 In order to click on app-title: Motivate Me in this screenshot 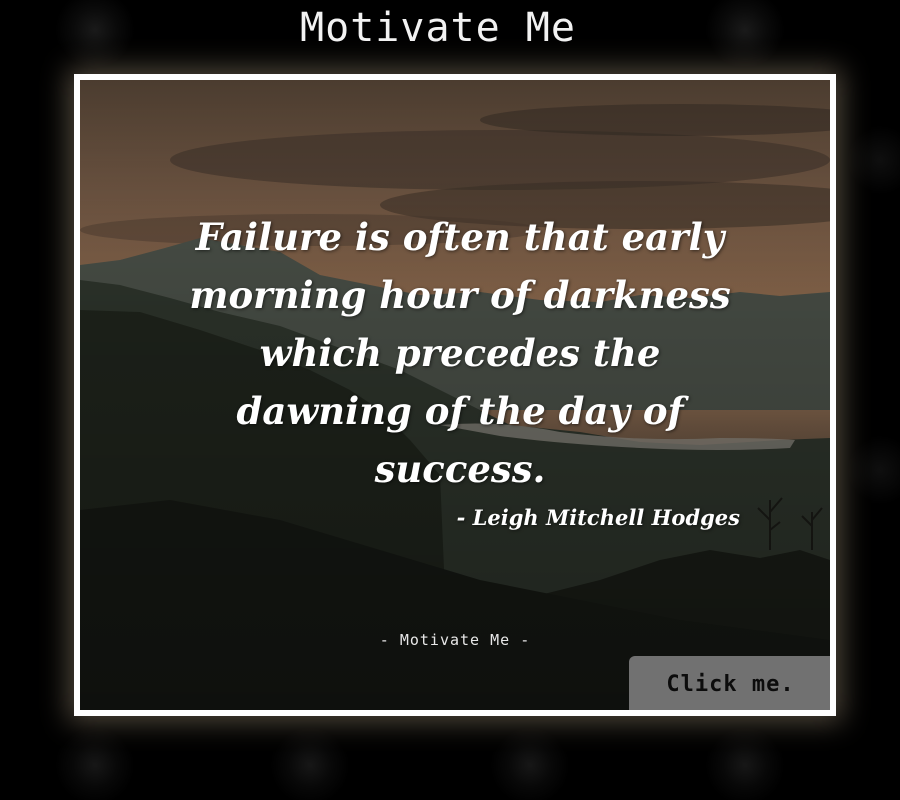, I will do `click(438, 28)`.